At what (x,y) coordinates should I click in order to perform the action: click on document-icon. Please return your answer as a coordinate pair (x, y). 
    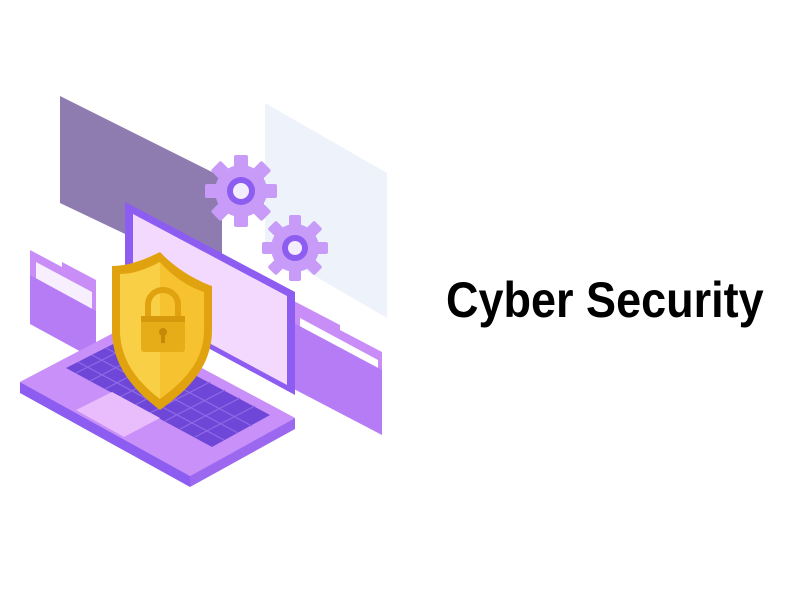
    Looking at the image, I should click on (326, 210).